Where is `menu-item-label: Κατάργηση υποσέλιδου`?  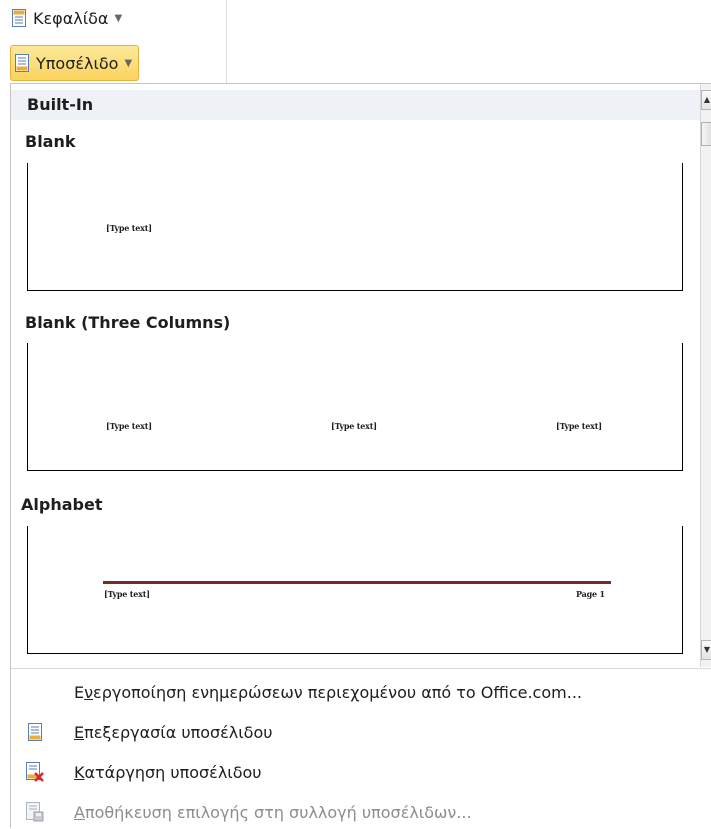
menu-item-label: Κατάργηση υποσέλιδου is located at coordinates (168, 772).